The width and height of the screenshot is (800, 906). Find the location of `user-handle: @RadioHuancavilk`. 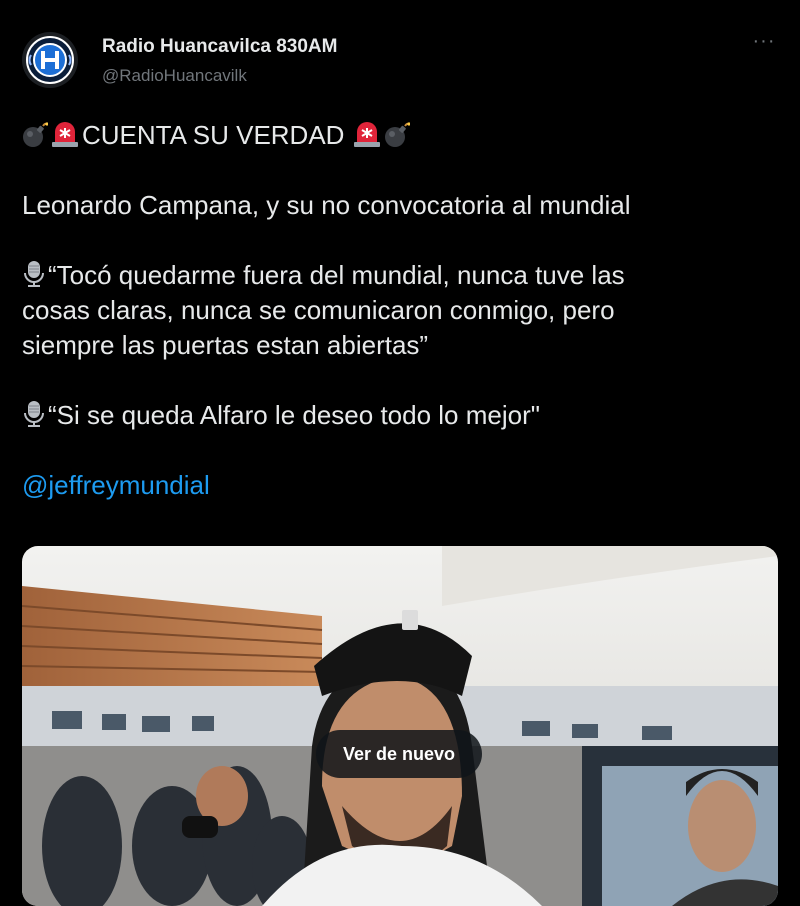

user-handle: @RadioHuancavilk is located at coordinates (174, 76).